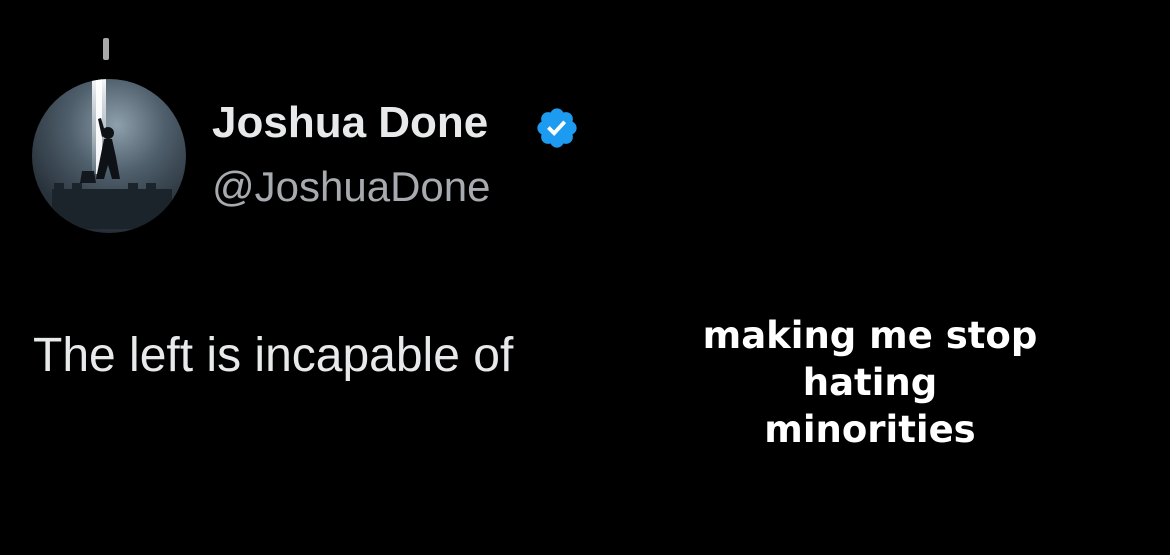  I want to click on tweet-text: The left is incapable of, so click(273, 355).